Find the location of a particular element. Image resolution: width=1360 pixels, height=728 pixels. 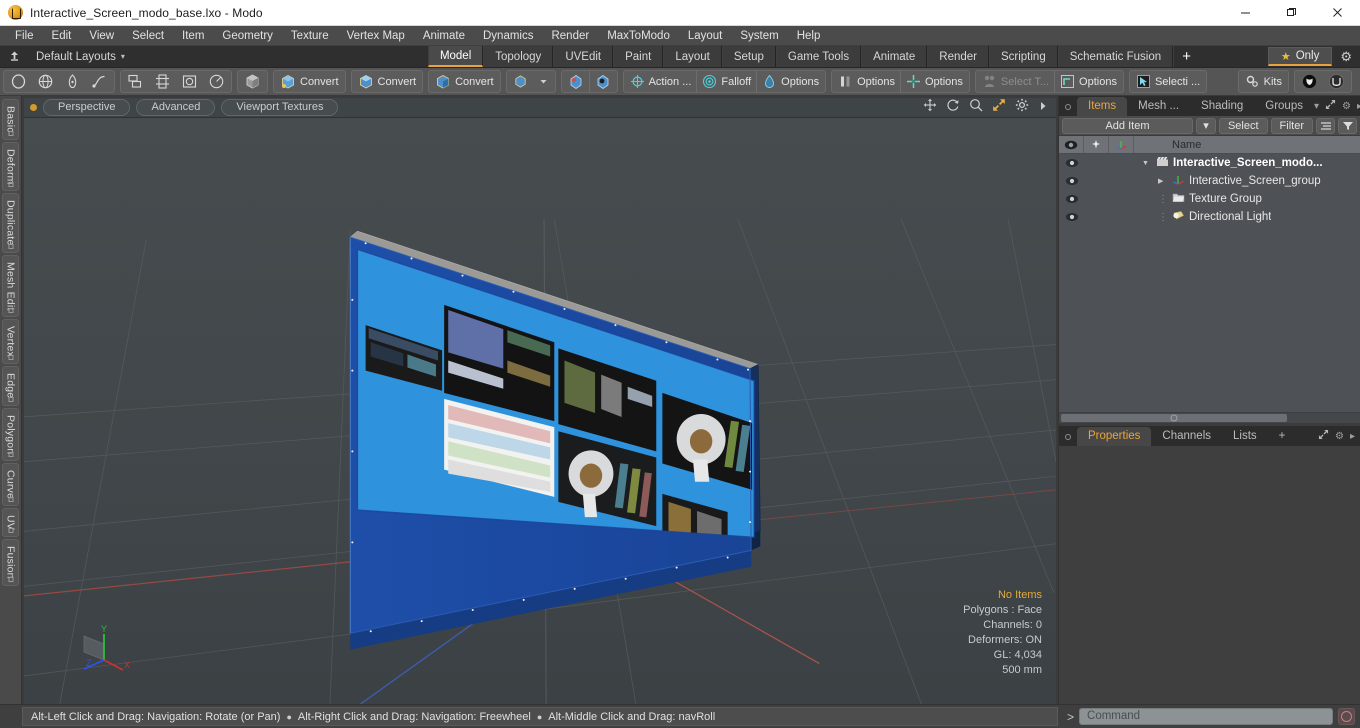

tab-setup: Setup is located at coordinates (748, 56).